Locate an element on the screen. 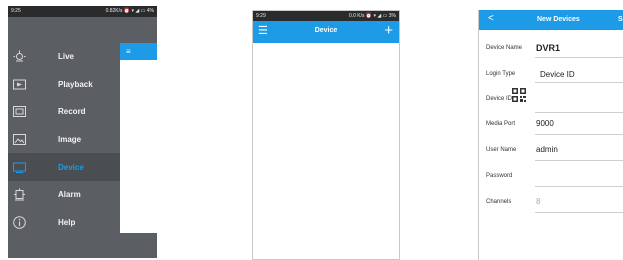  login-type-underline is located at coordinates (579, 82).